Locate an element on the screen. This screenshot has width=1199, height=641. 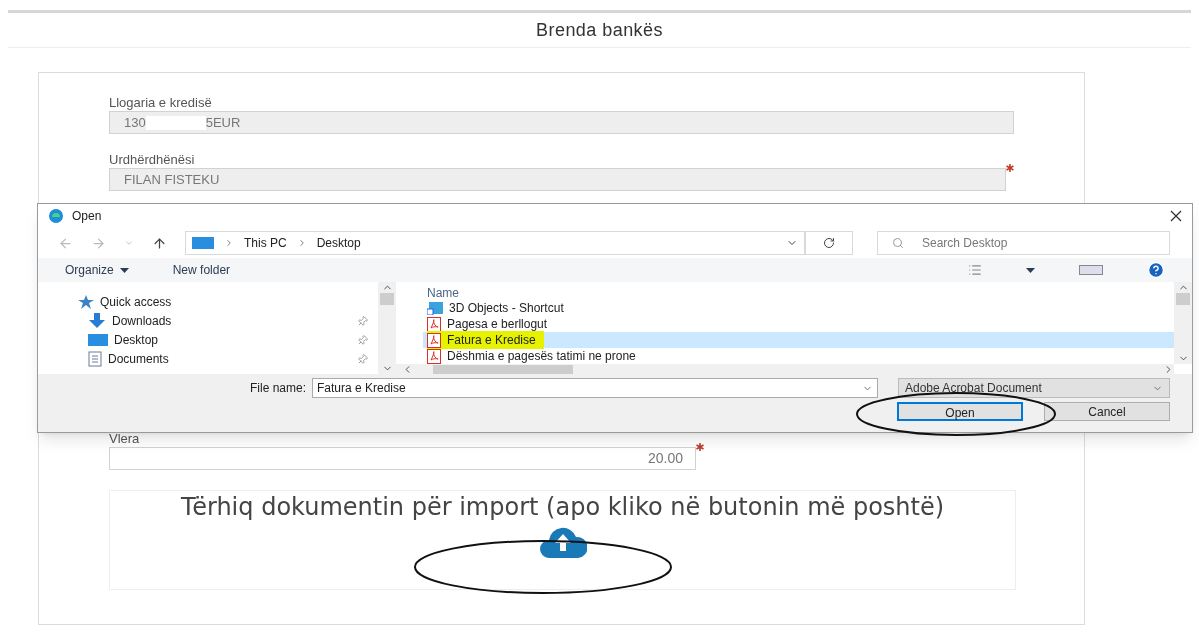
star-icon is located at coordinates (86, 302).